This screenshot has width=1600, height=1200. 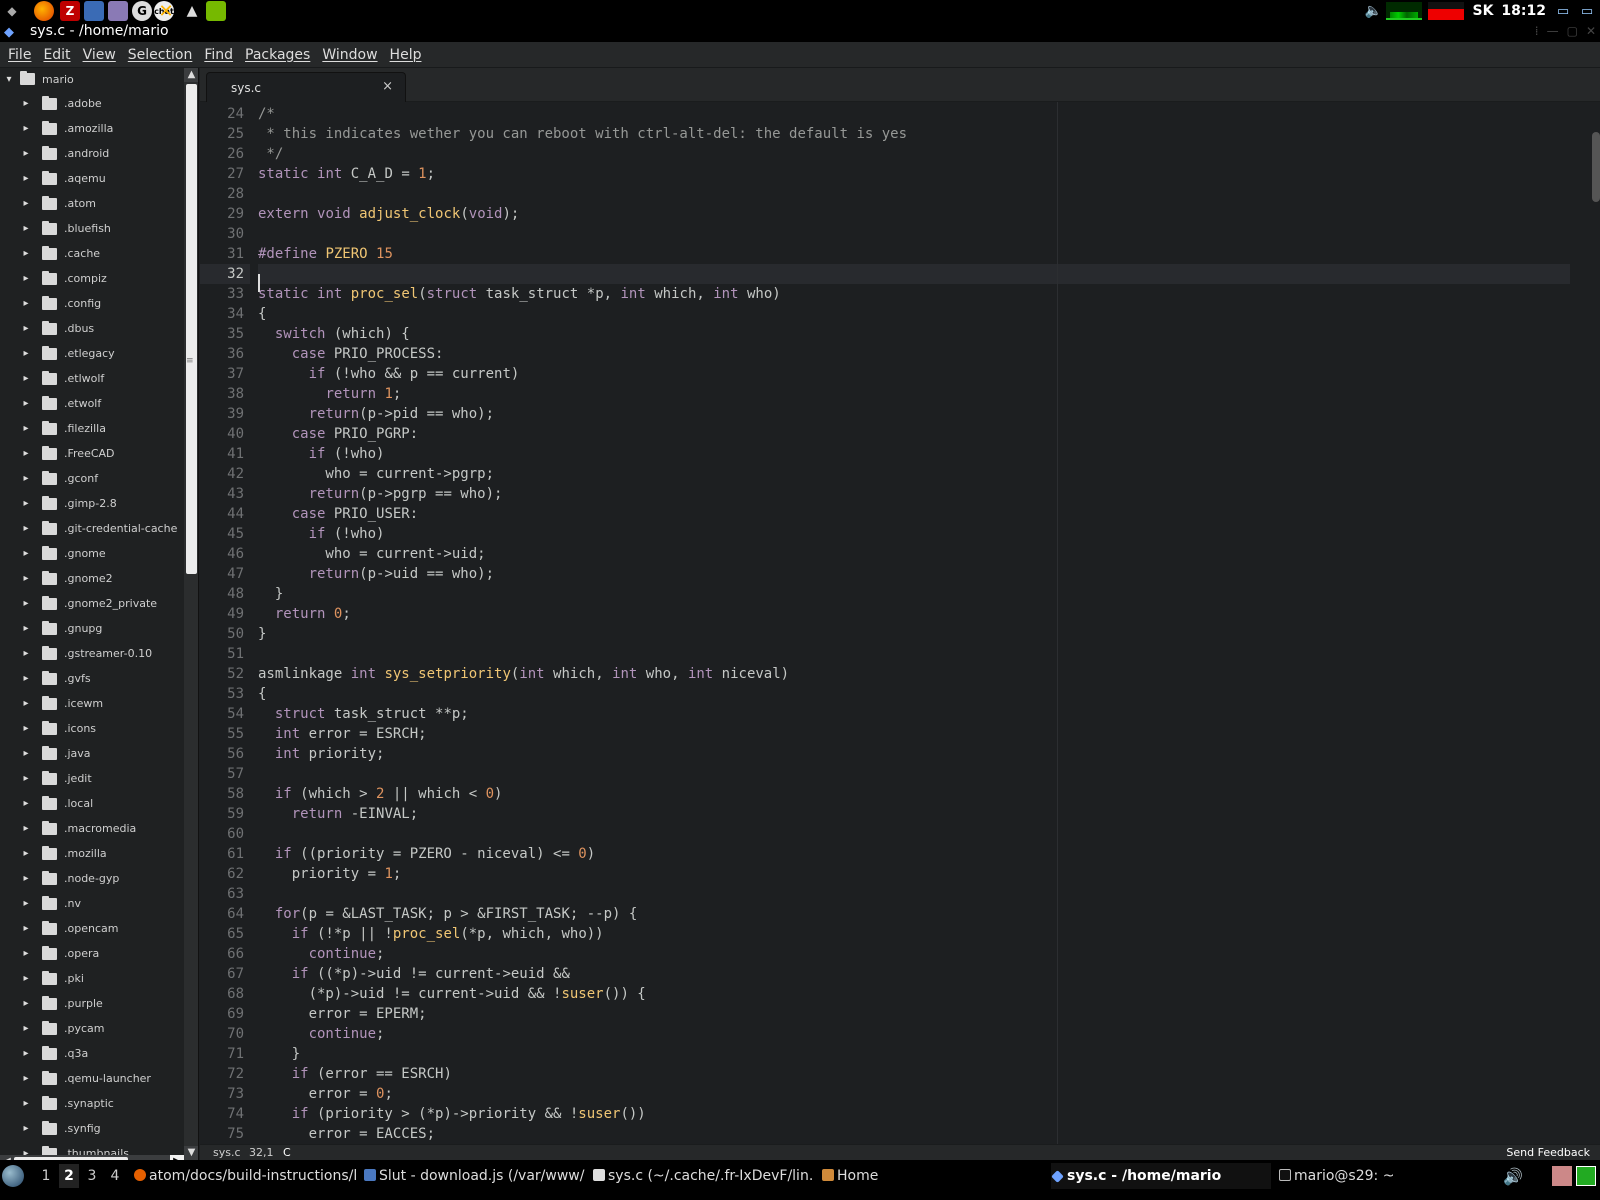 What do you see at coordinates (225, 714) in the screenshot?
I see `line-number: 54` at bounding box center [225, 714].